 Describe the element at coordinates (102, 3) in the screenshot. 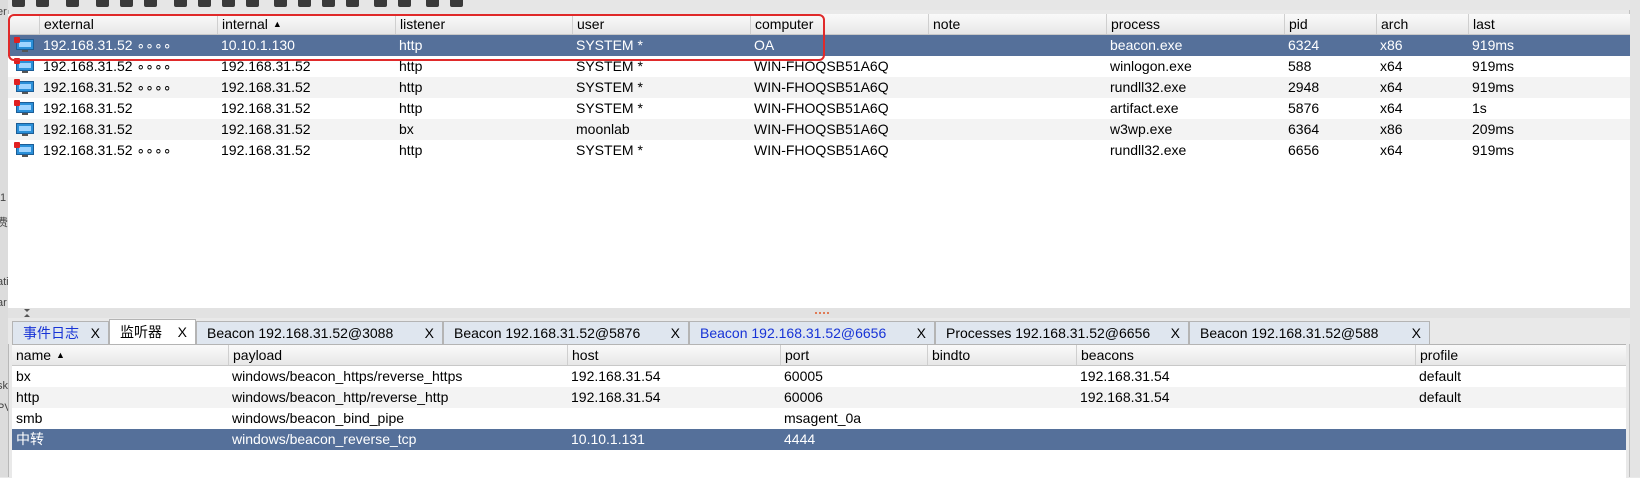

I see `pivot-graph-icon` at that location.